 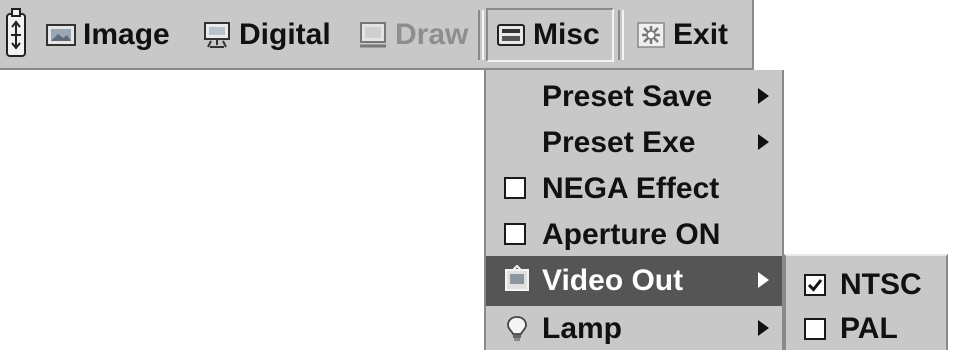 I want to click on exit-icon, so click(x=651, y=35).